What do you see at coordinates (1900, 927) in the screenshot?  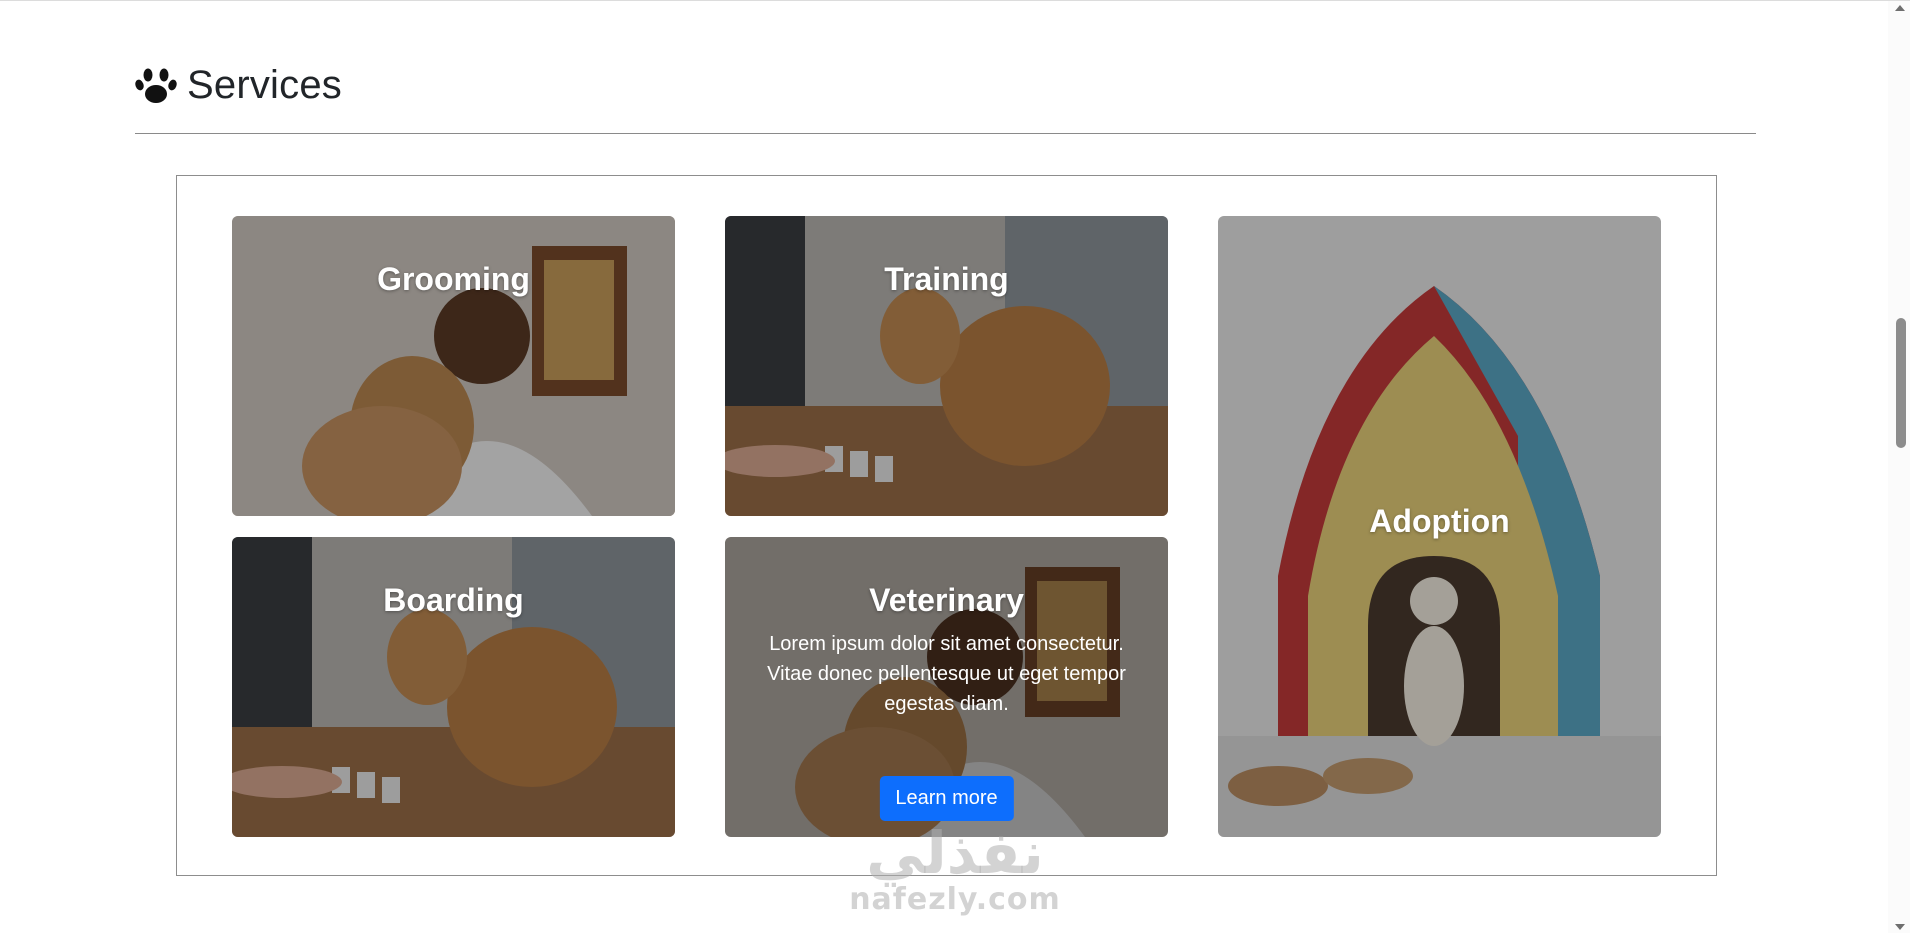 I see `scroll-down-arrow` at bounding box center [1900, 927].